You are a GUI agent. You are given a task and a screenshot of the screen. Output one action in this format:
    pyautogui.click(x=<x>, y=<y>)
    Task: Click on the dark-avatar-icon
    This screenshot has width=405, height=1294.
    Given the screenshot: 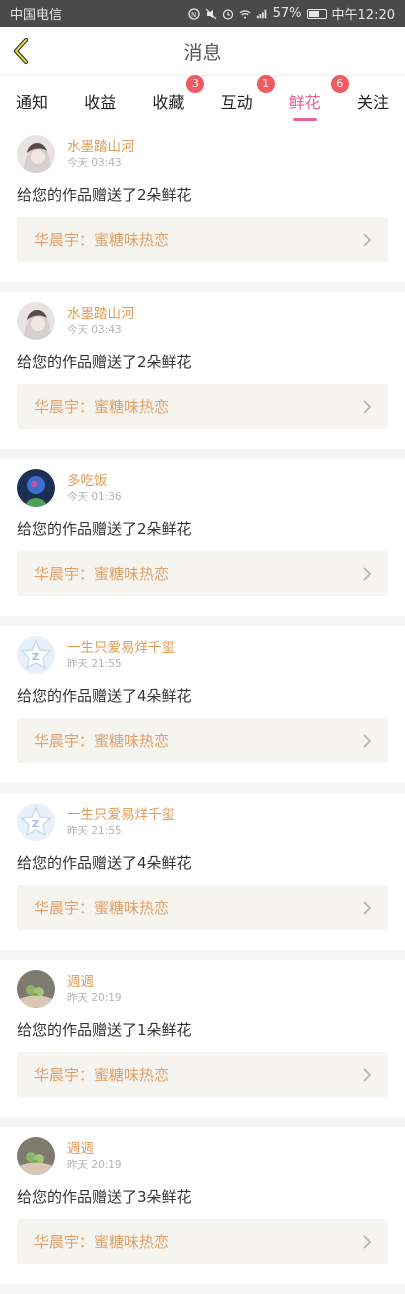 What is the action you would take?
    pyautogui.click(x=36, y=488)
    